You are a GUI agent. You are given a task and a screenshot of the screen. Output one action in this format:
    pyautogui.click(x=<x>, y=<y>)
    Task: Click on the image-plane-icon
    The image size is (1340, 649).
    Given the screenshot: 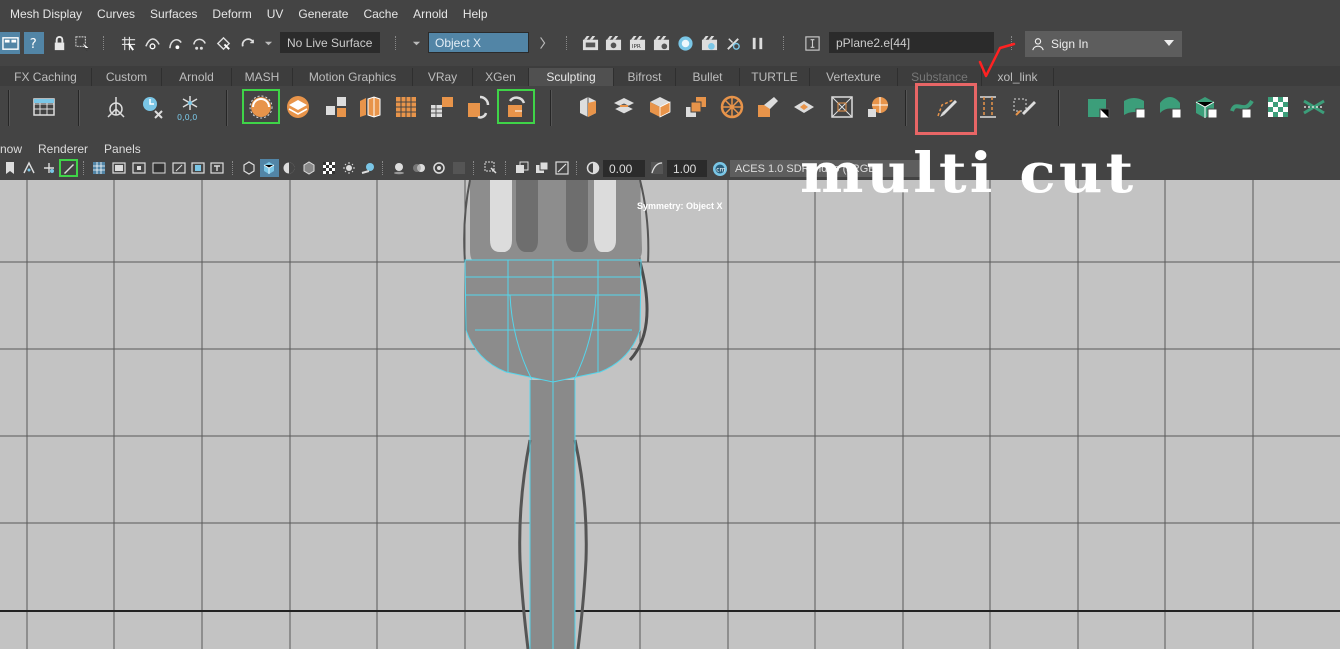 What is the action you would take?
    pyautogui.click(x=49, y=168)
    